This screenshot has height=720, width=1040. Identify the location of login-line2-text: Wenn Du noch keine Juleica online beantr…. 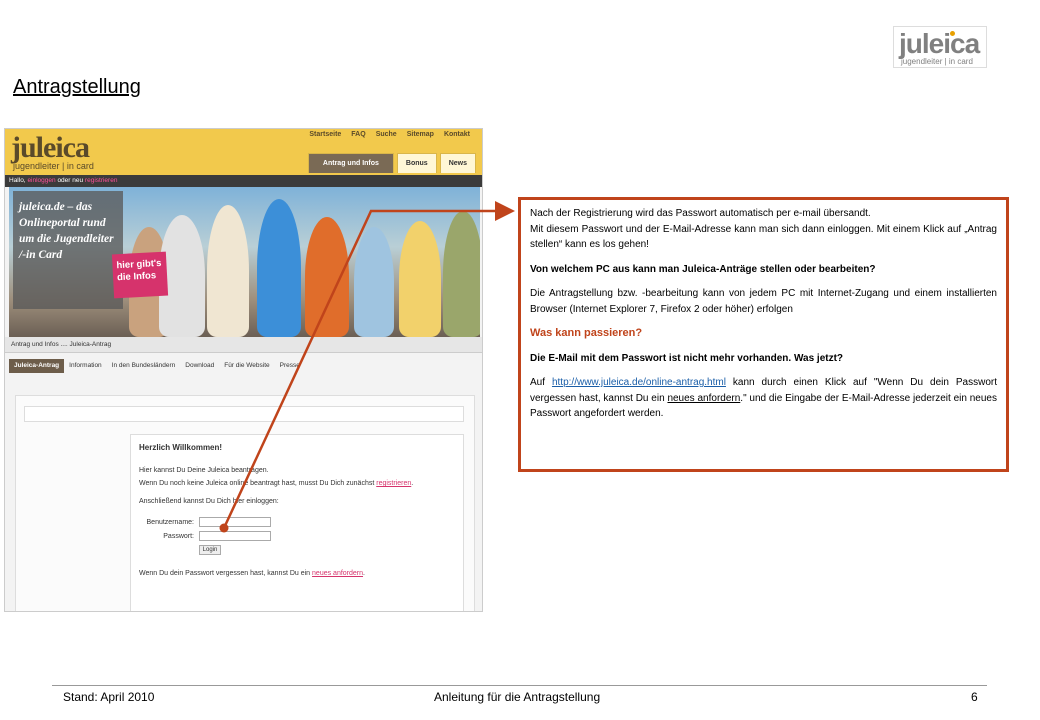
(258, 483).